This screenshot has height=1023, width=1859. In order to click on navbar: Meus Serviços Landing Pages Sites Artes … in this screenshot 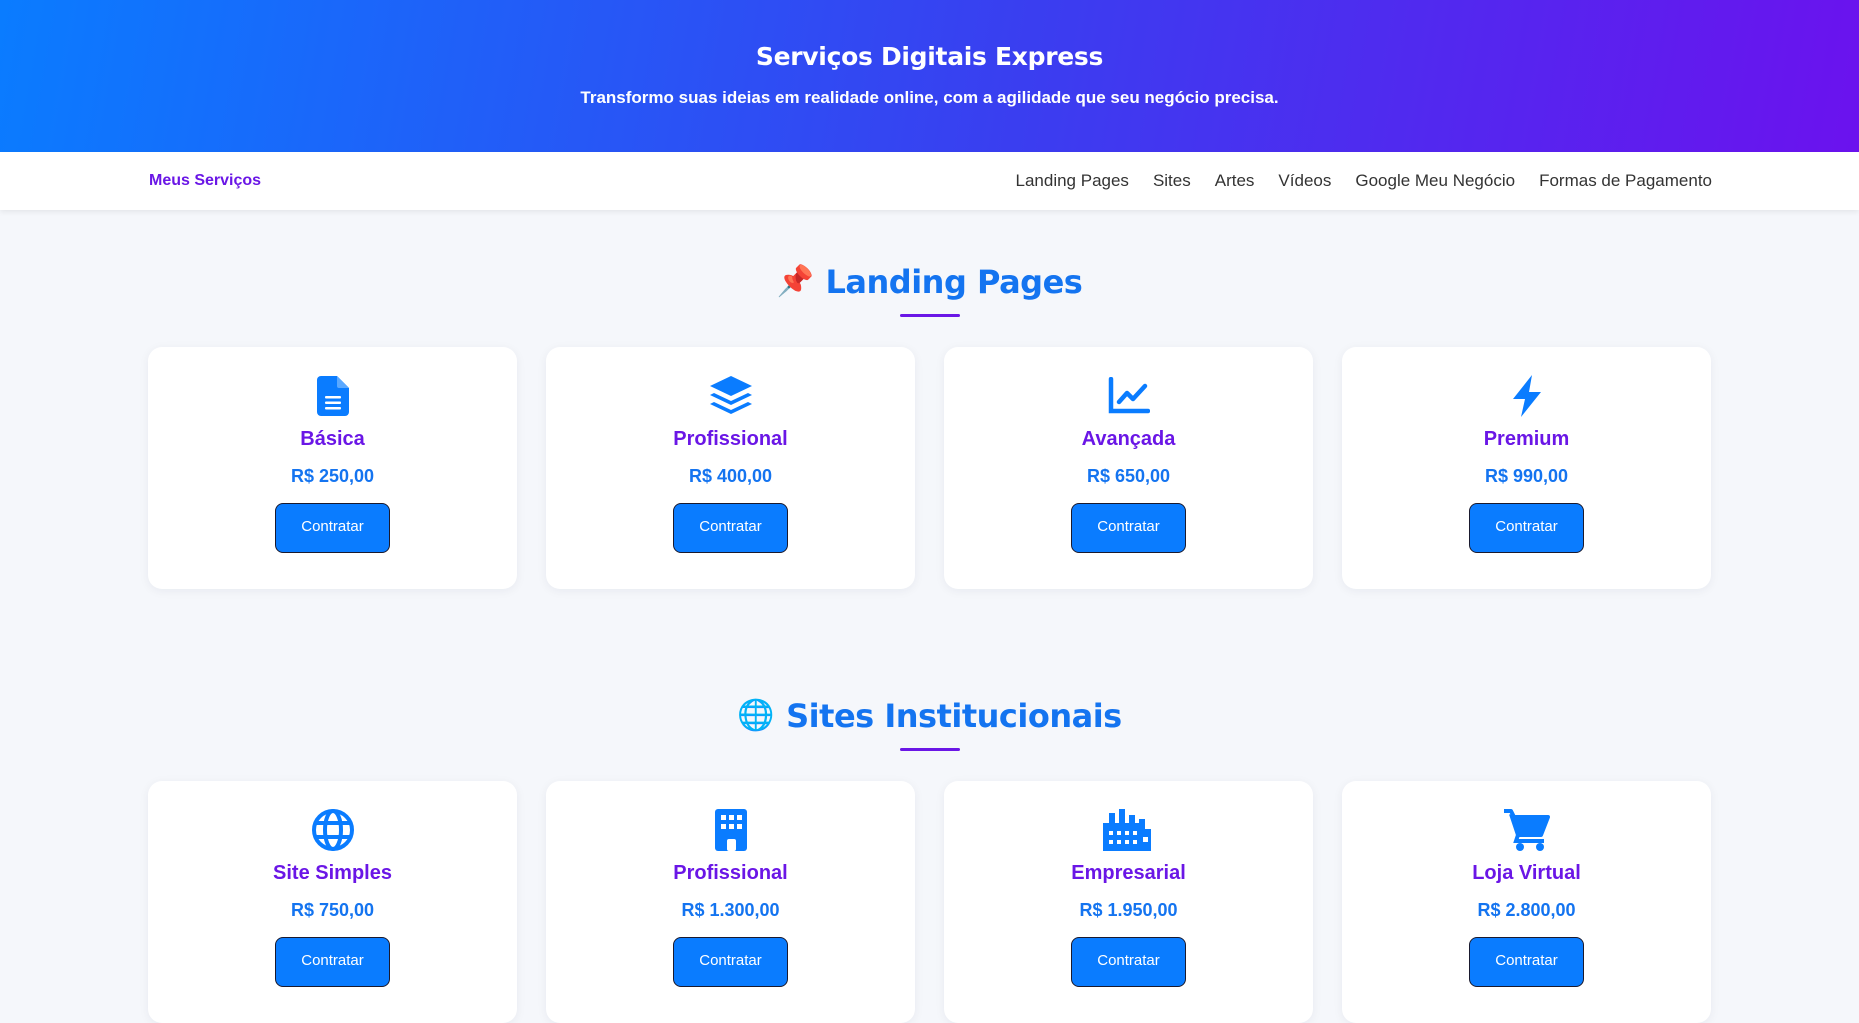, I will do `click(929, 181)`.